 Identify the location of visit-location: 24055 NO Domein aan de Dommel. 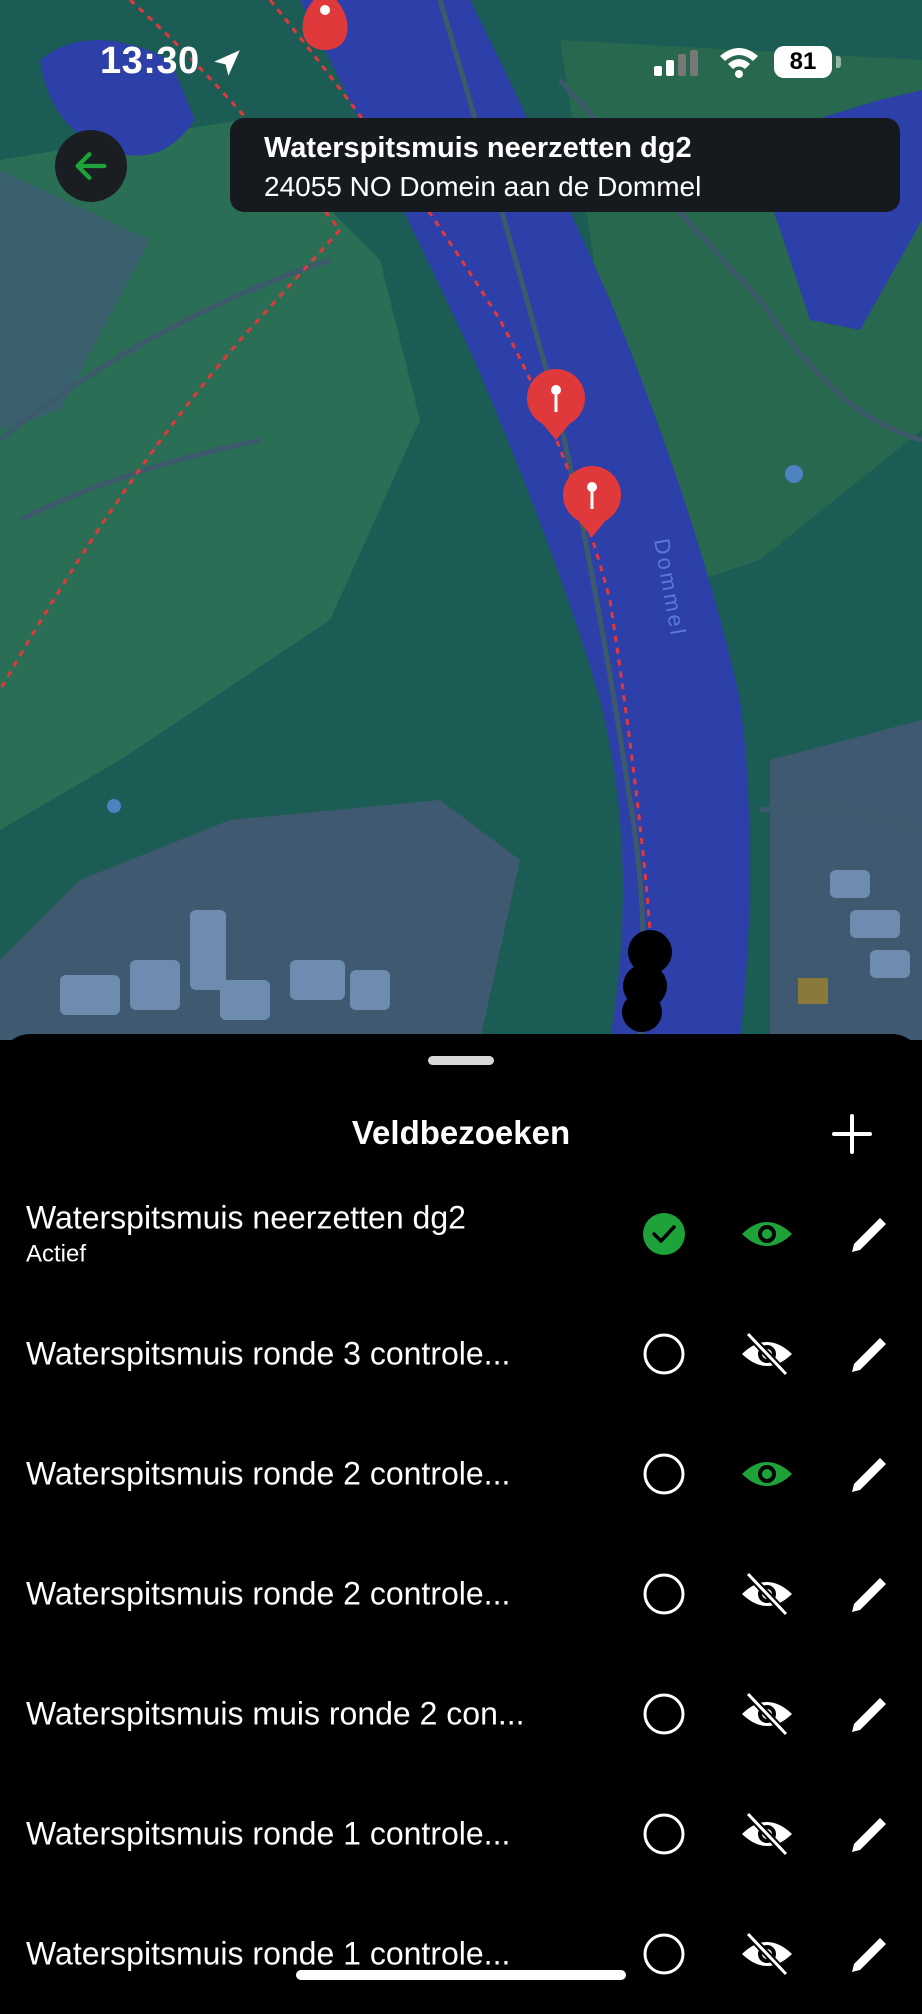
(483, 186).